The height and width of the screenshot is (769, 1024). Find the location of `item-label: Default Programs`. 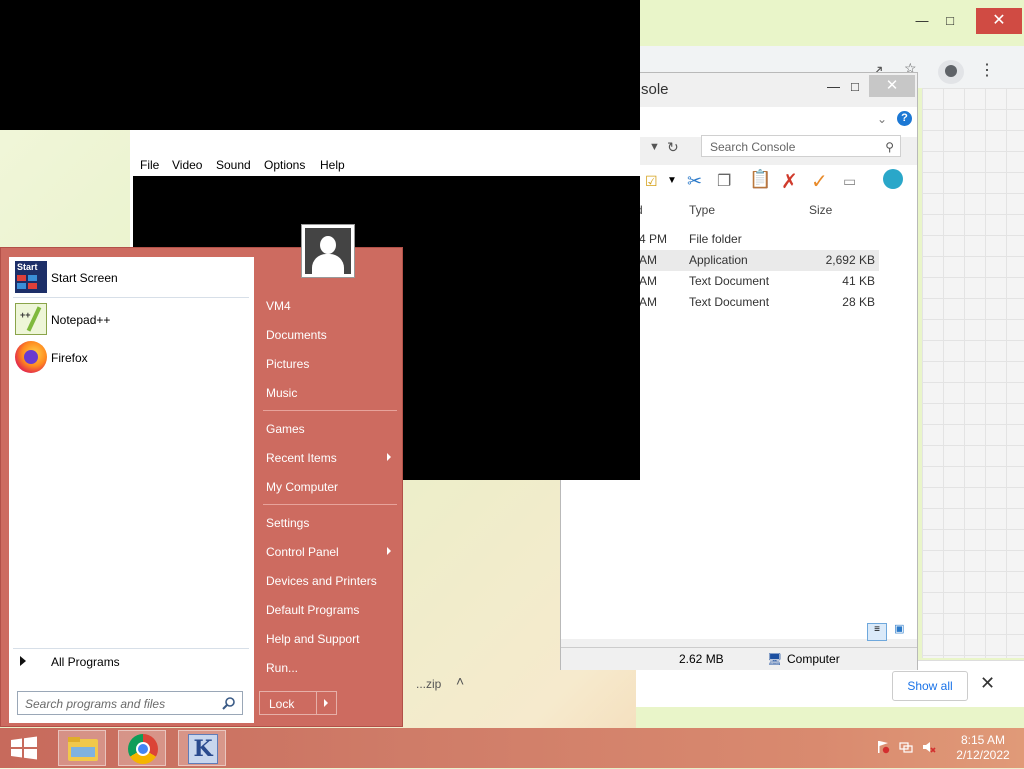

item-label: Default Programs is located at coordinates (313, 610).